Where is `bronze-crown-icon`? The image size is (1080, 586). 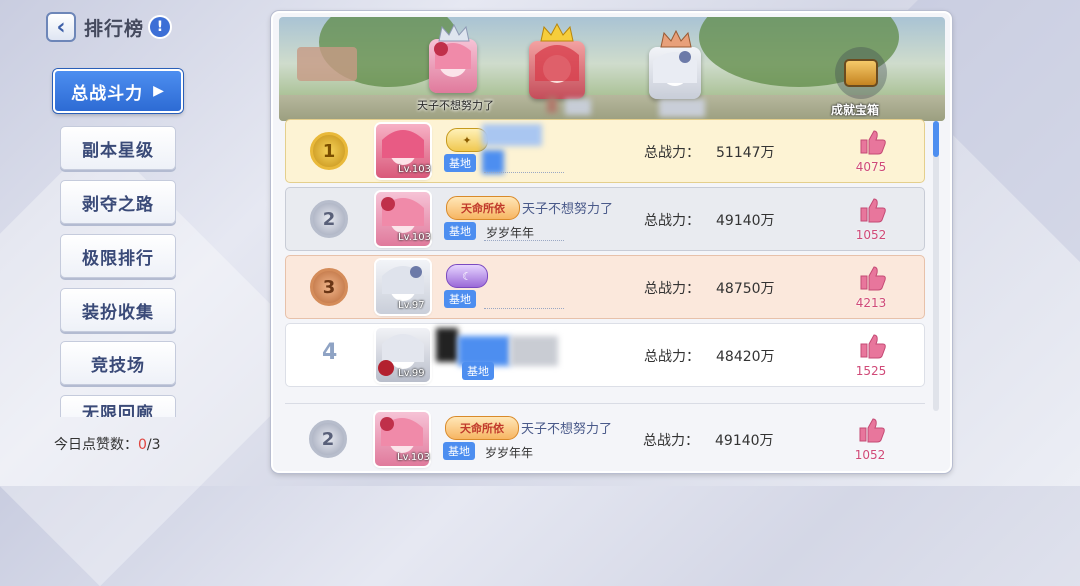 bronze-crown-icon is located at coordinates (676, 38).